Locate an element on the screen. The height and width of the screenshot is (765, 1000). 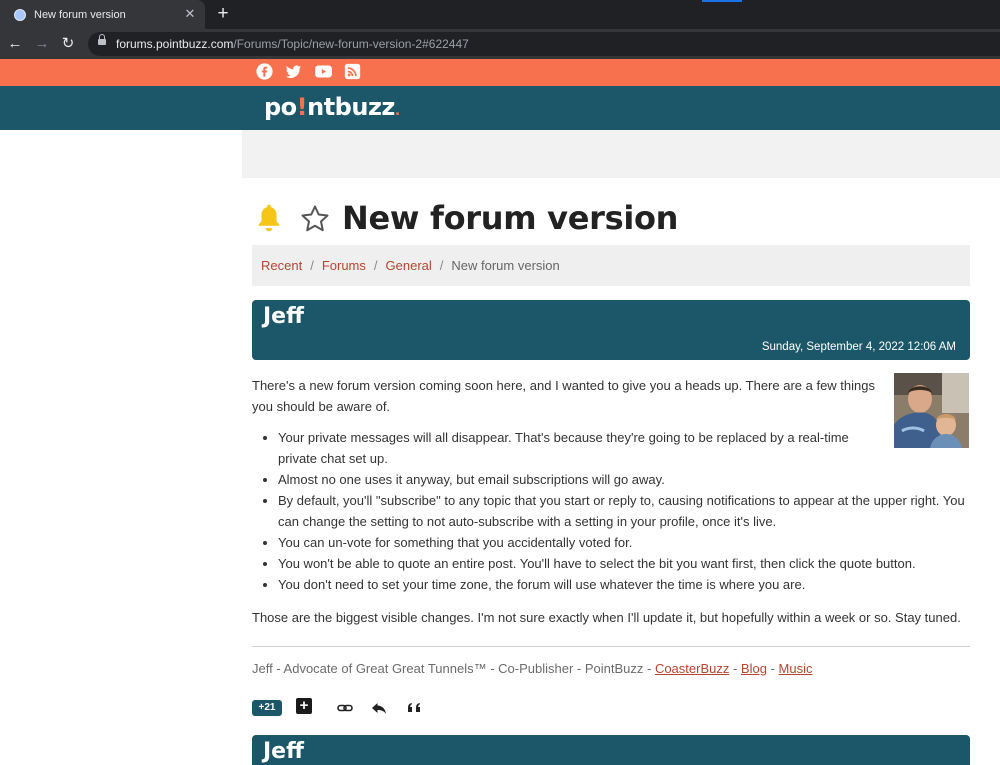
site-logo: po!ntbuzz. is located at coordinates (332, 107).